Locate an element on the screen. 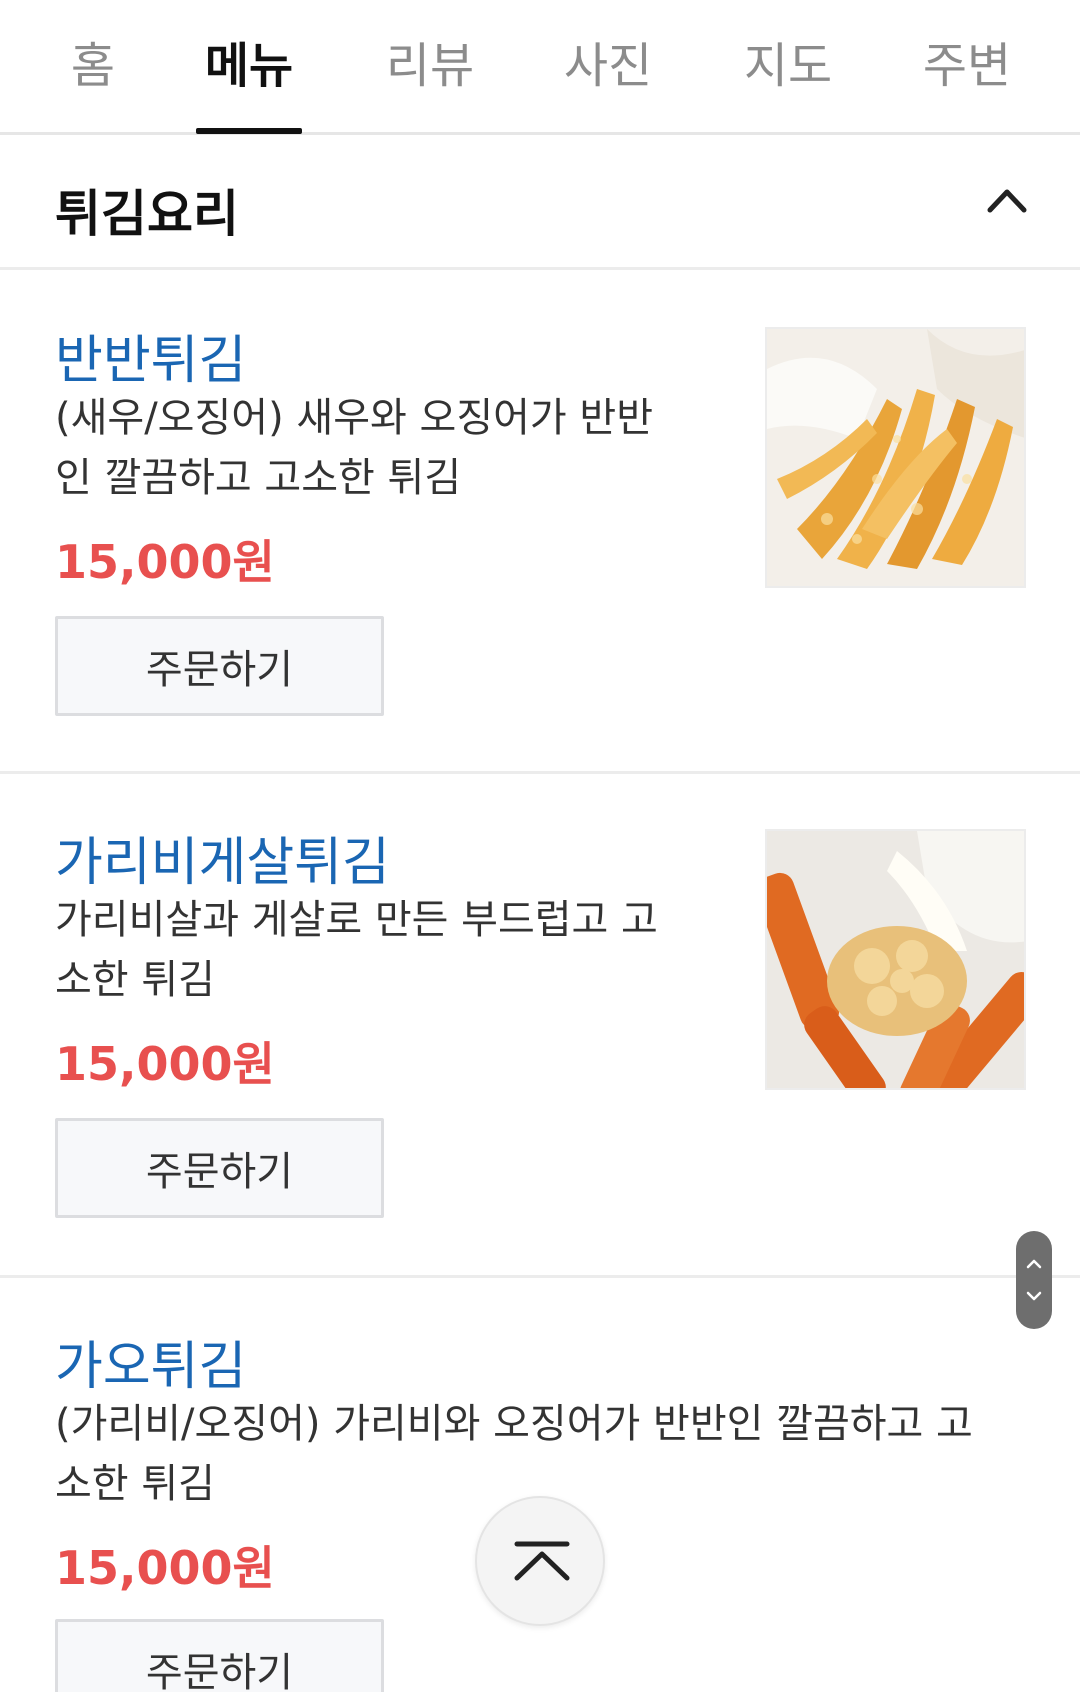 The image size is (1080, 1692). section-title: 튀김요리 is located at coordinates (147, 214).